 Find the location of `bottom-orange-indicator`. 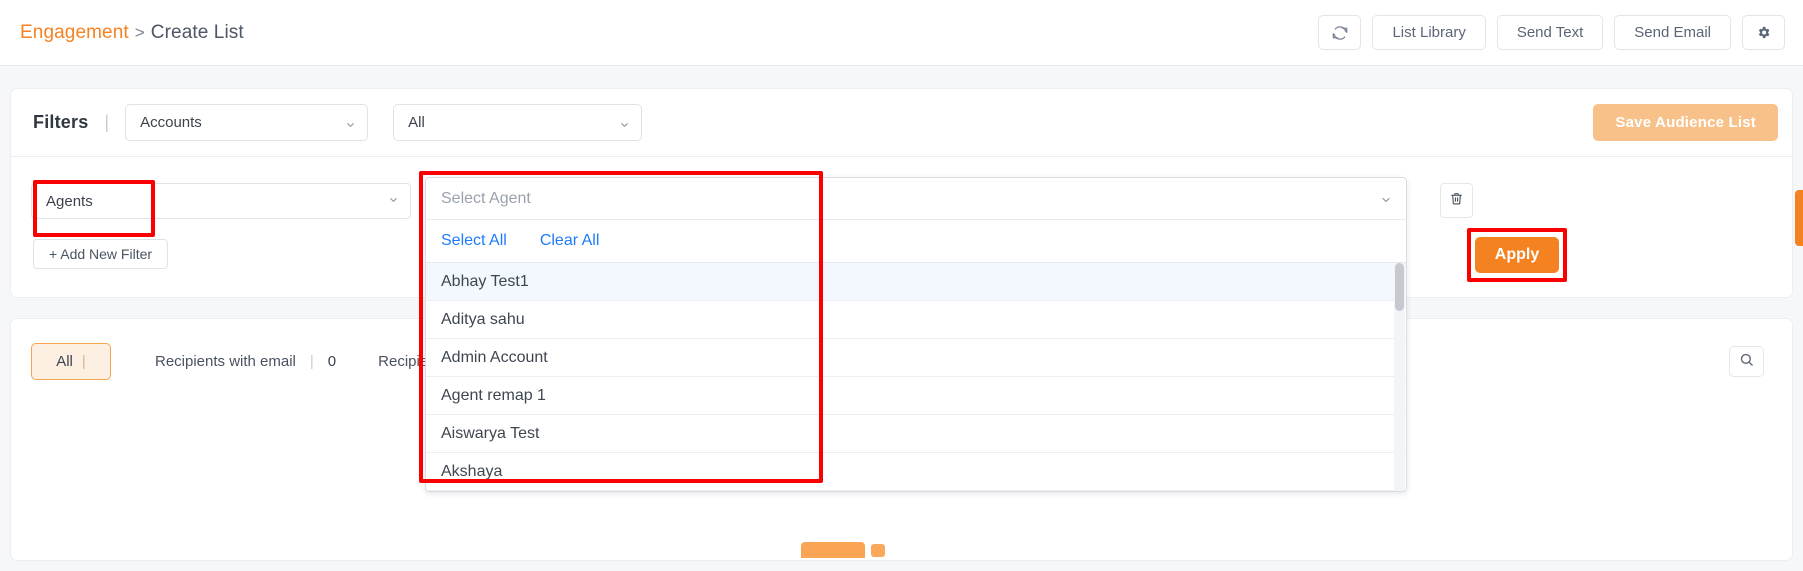

bottom-orange-indicator is located at coordinates (833, 550).